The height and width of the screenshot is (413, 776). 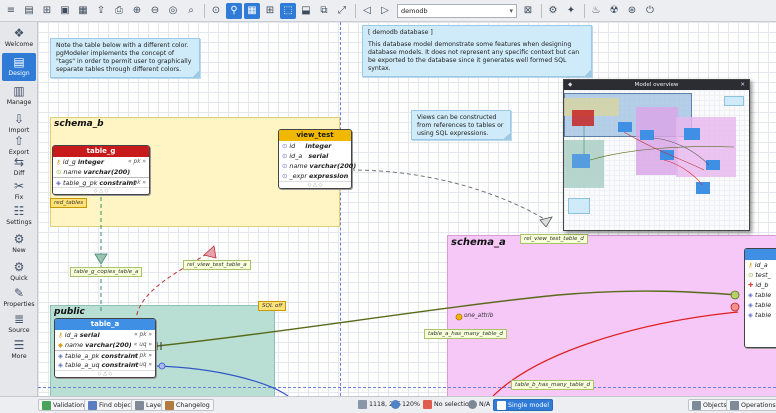 What do you see at coordinates (760, 265) in the screenshot?
I see `table-column: ⚷ id_a` at bounding box center [760, 265].